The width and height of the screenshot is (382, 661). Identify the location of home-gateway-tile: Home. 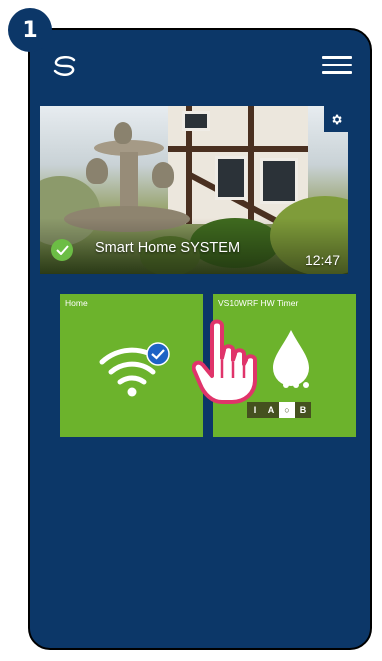
(131, 365).